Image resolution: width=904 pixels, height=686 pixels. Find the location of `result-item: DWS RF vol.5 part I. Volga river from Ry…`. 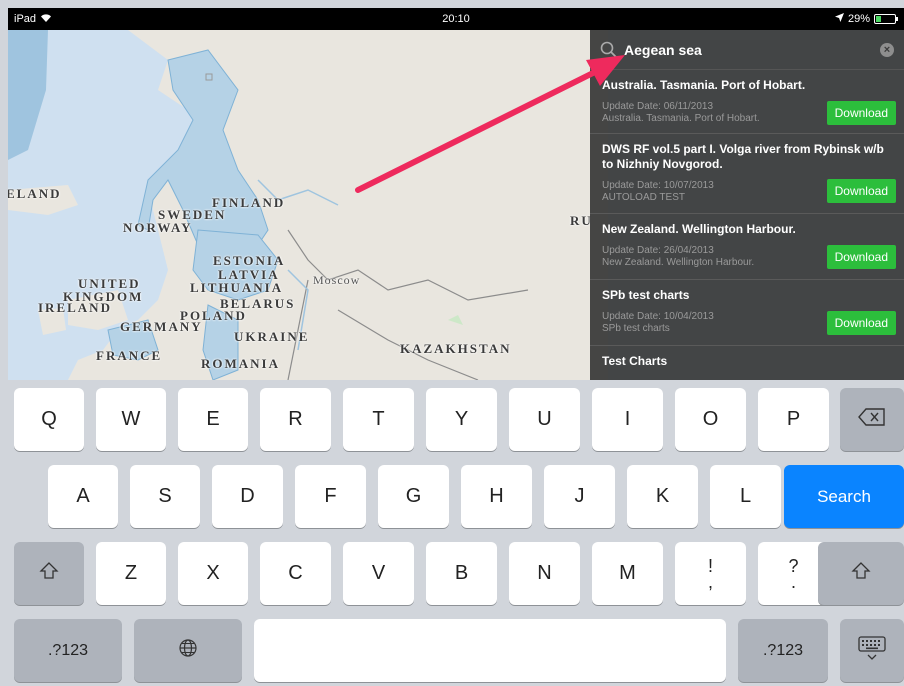

result-item: DWS RF vol.5 part I. Volga river from Ry… is located at coordinates (747, 174).